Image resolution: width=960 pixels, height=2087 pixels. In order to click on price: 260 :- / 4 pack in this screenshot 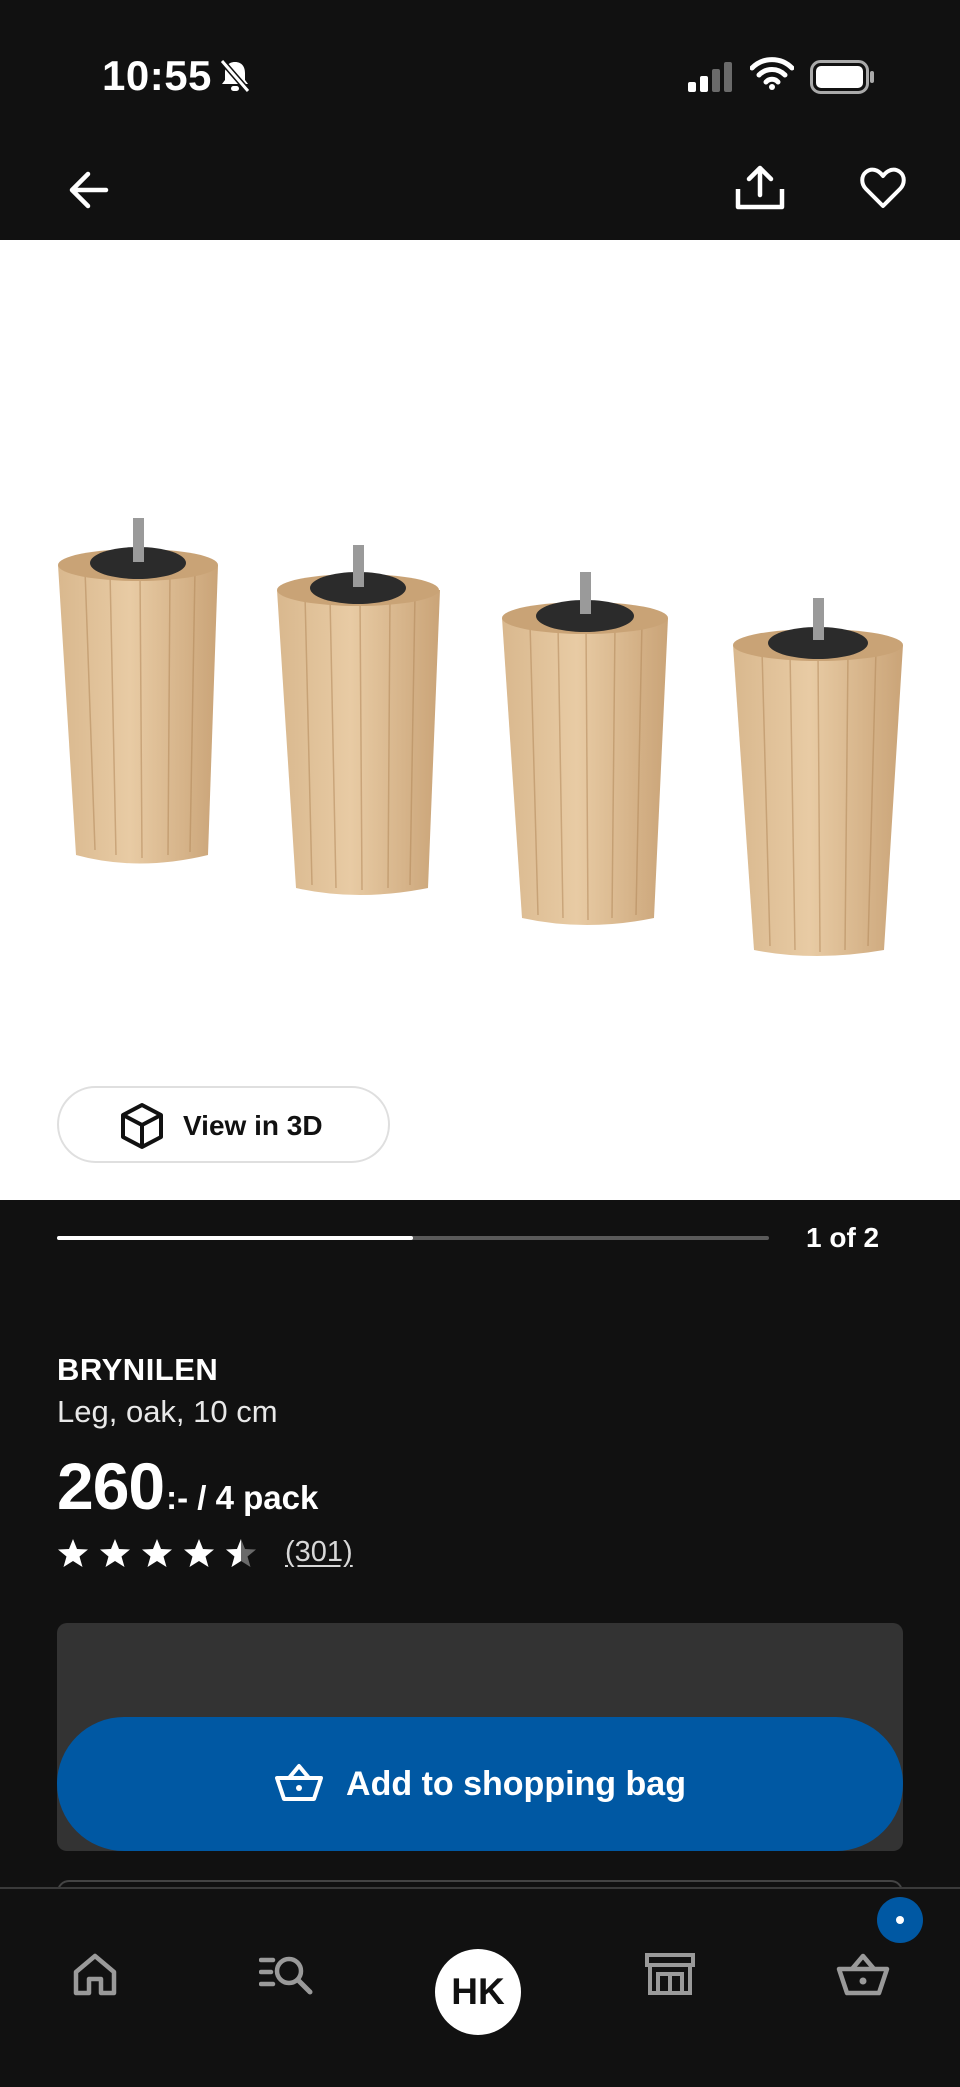, I will do `click(187, 1486)`.